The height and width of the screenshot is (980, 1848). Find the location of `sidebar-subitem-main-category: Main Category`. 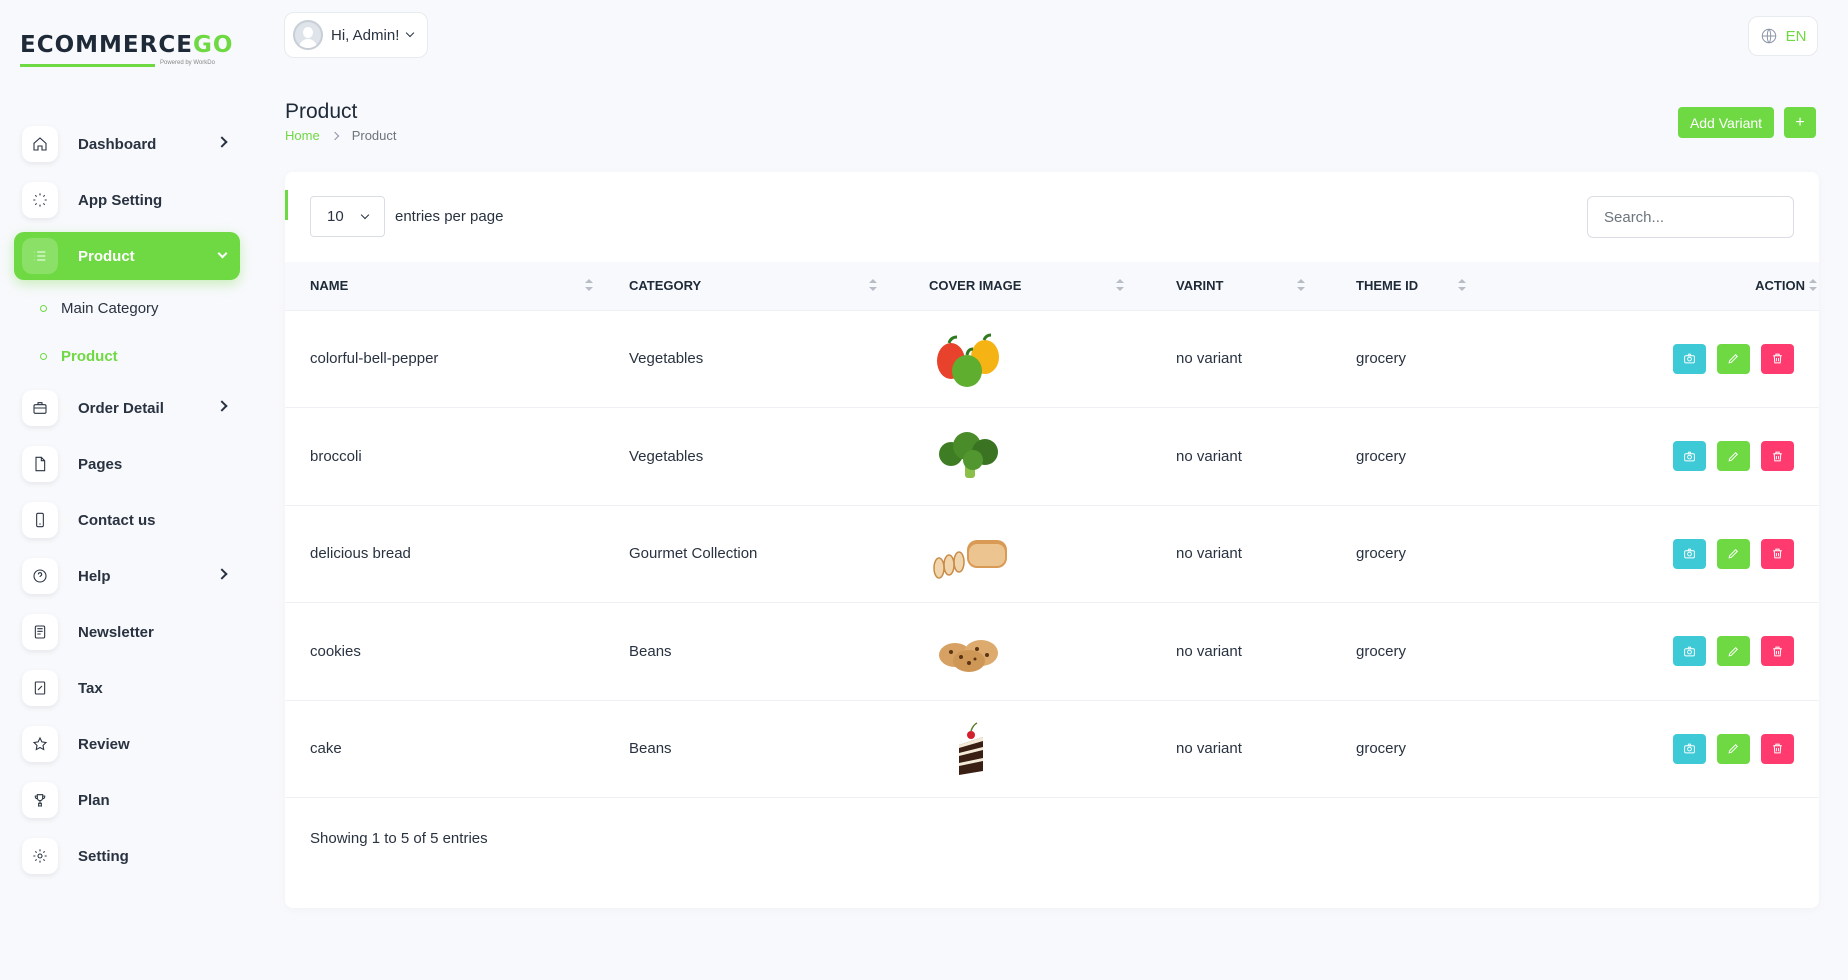

sidebar-subitem-main-category: Main Category is located at coordinates (127, 308).